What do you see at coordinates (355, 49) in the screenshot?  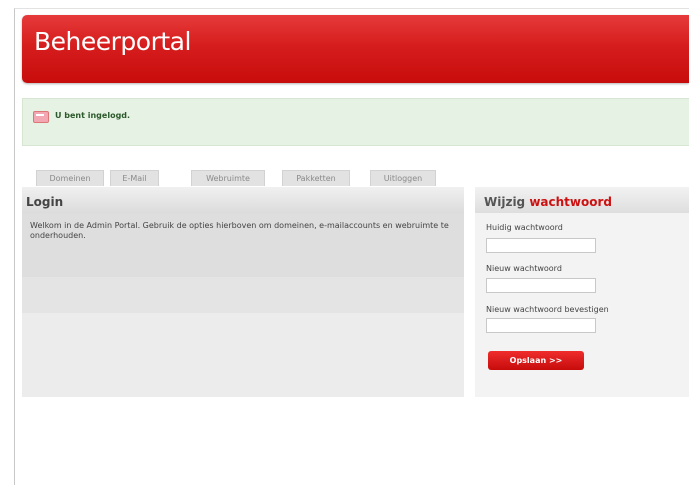 I see `app-header: Beheerportal` at bounding box center [355, 49].